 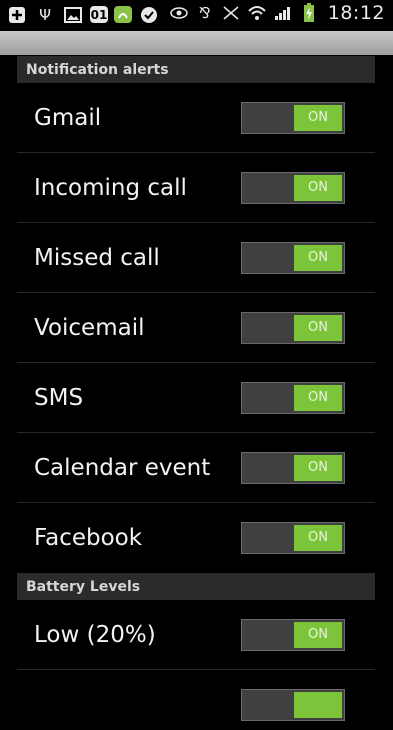 I want to click on status-bar: Ψ 01 ⅋ 18:12, so click(x=196, y=15).